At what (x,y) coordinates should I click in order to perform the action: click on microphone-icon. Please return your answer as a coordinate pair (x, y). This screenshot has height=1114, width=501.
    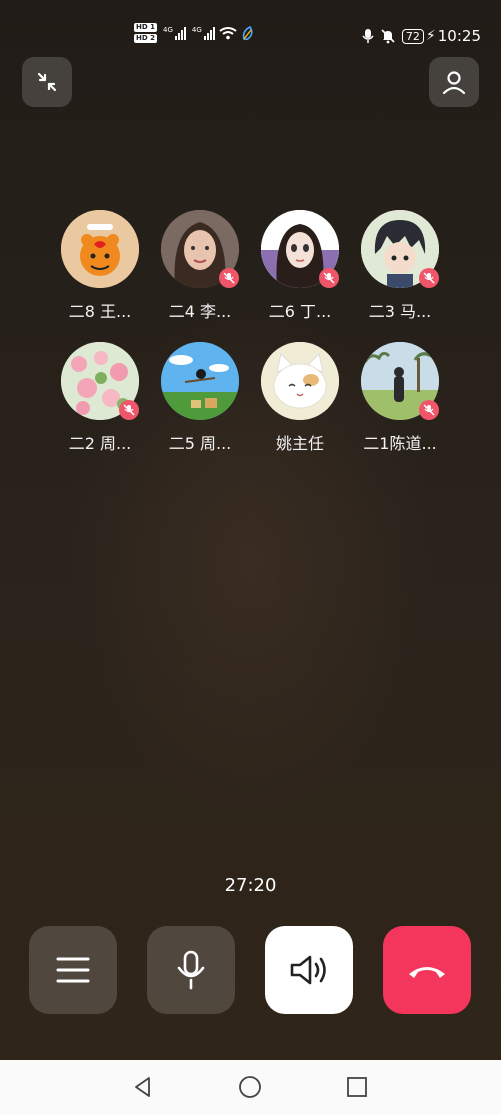
    Looking at the image, I should click on (191, 970).